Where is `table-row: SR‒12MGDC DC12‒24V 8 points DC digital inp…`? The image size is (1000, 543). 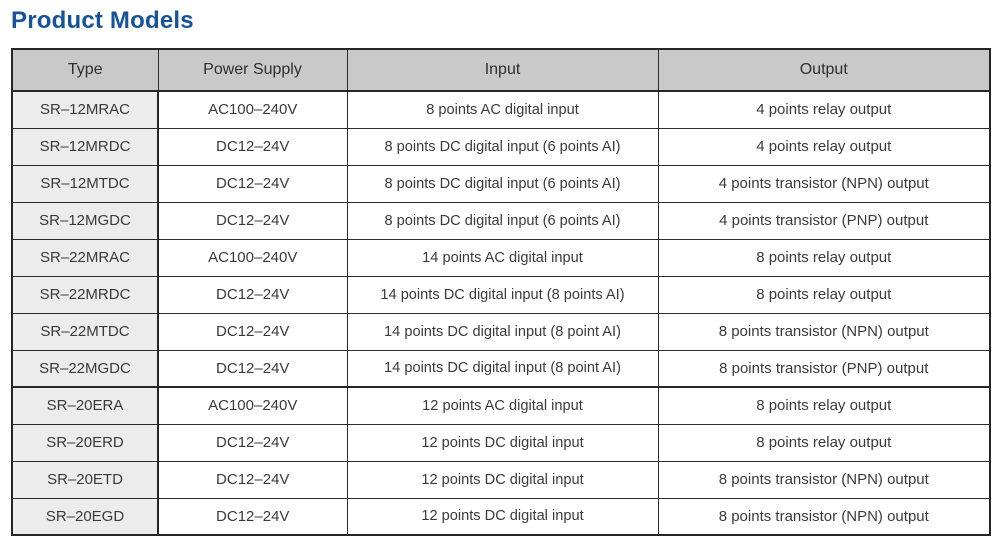
table-row: SR‒12MGDC DC12‒24V 8 points DC digital inp… is located at coordinates (501, 220).